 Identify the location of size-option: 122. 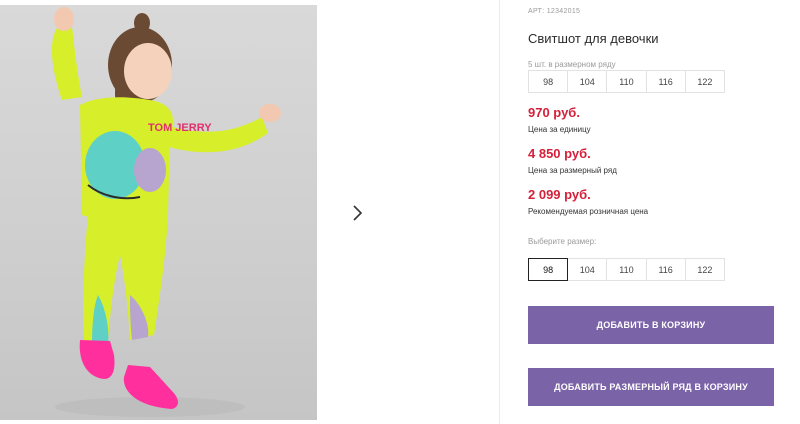
(704, 269).